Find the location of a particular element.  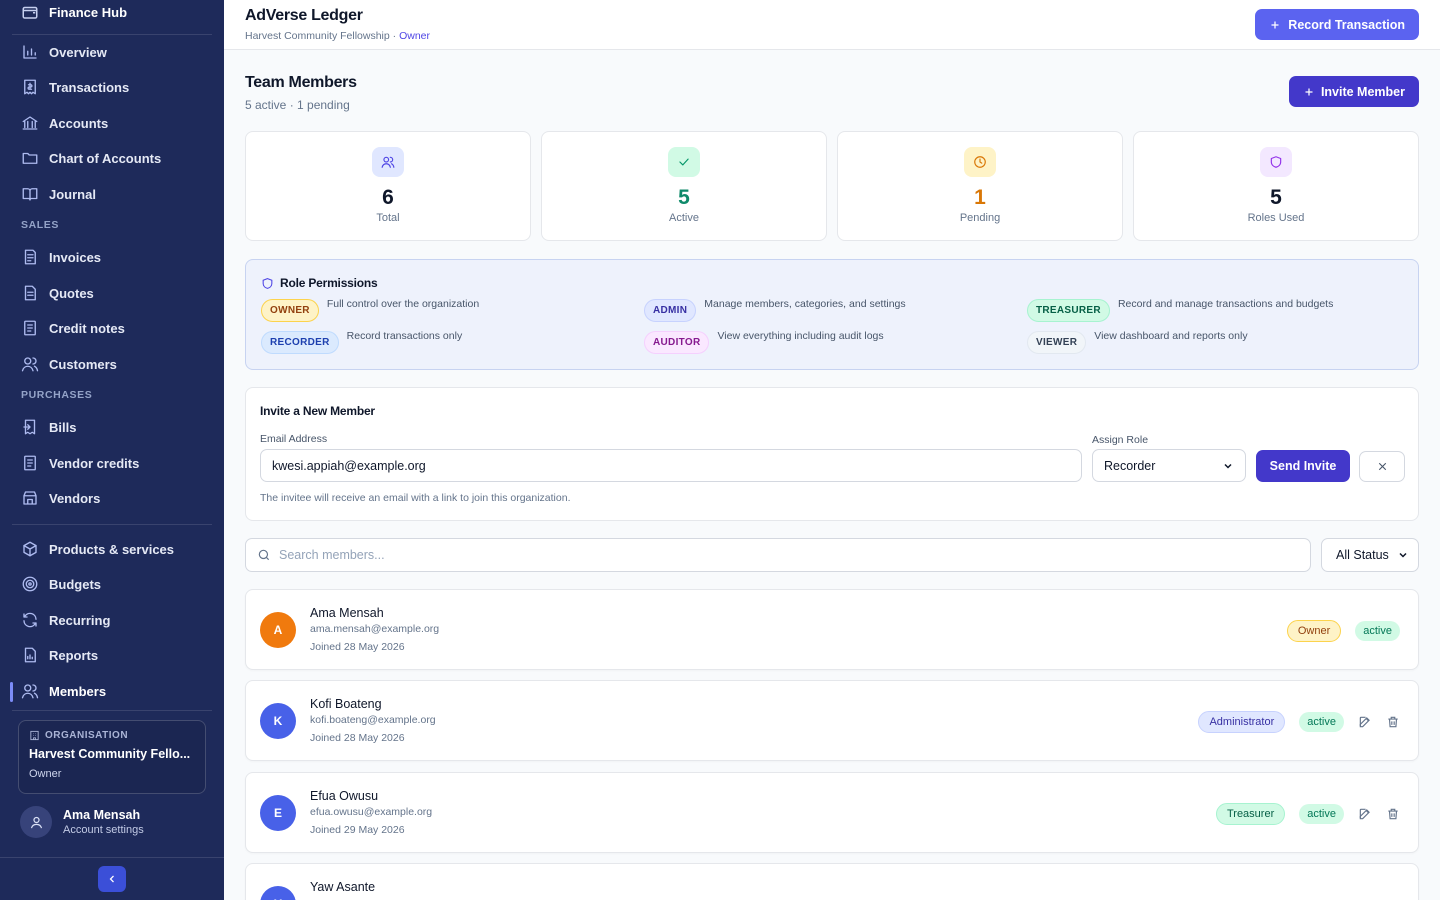

chevron-down-icon is located at coordinates (1228, 466).